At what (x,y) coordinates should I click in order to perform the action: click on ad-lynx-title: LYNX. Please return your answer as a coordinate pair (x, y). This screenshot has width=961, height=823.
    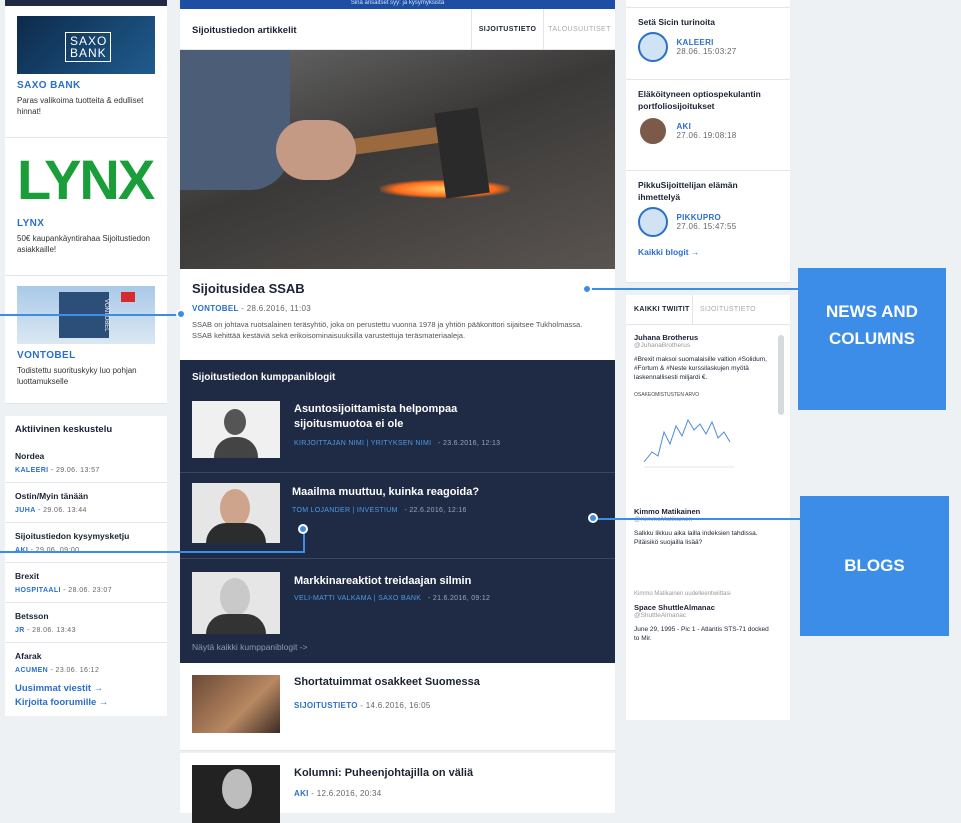
    Looking at the image, I should click on (86, 223).